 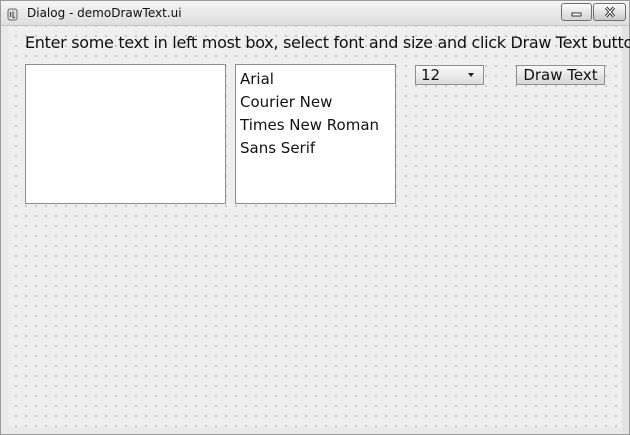 What do you see at coordinates (625, 230) in the screenshot?
I see `window-frame-edge` at bounding box center [625, 230].